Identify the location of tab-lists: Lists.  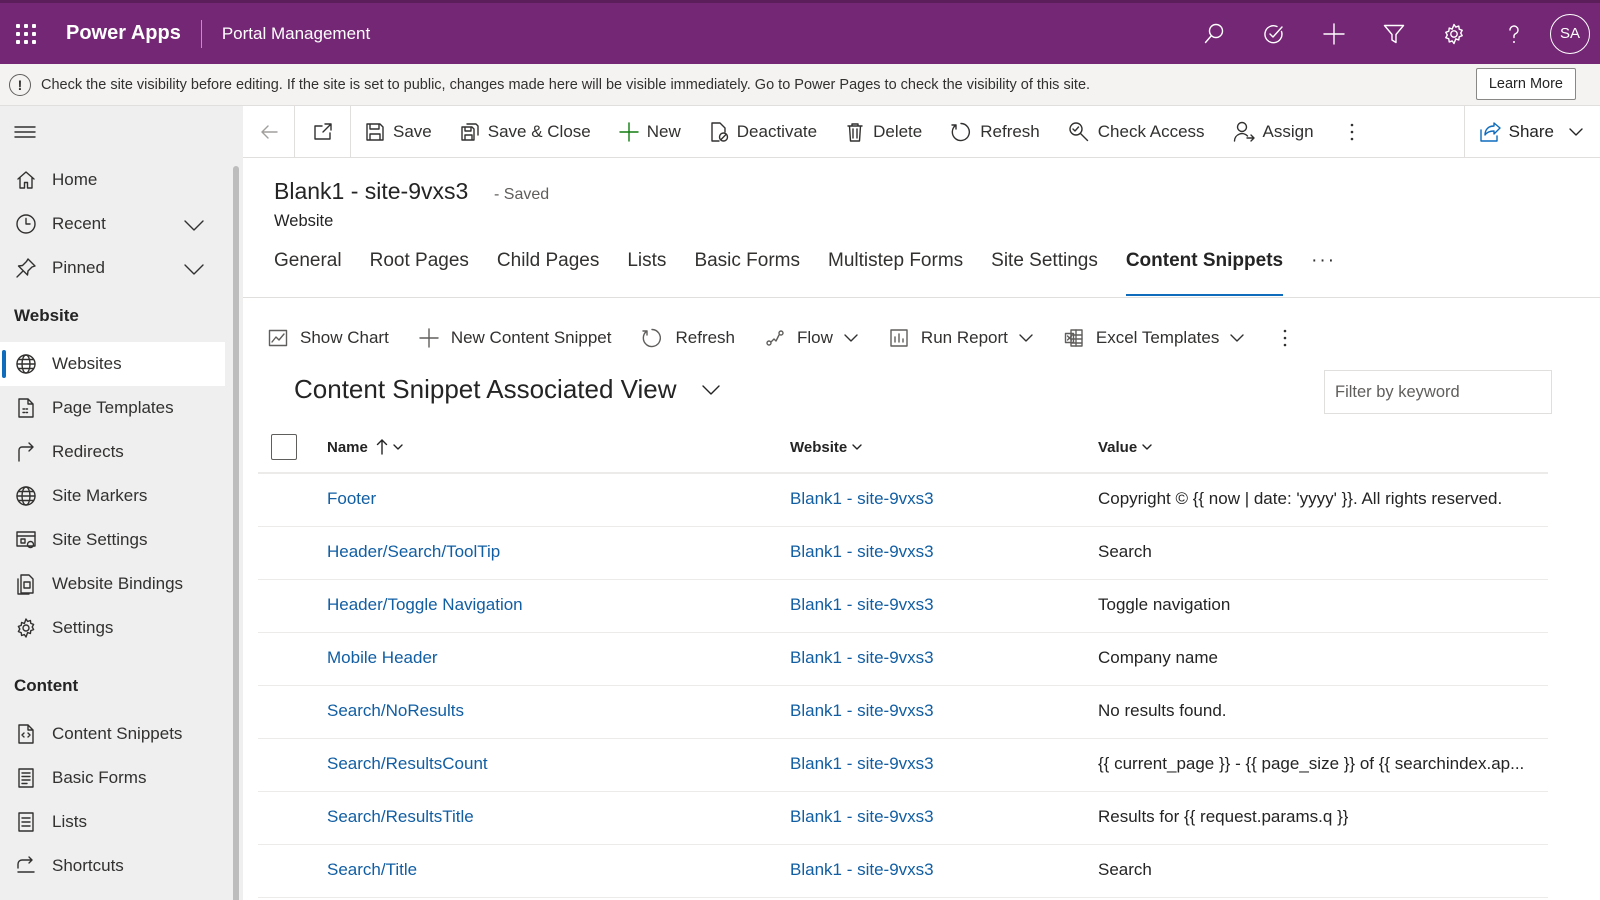
(646, 272).